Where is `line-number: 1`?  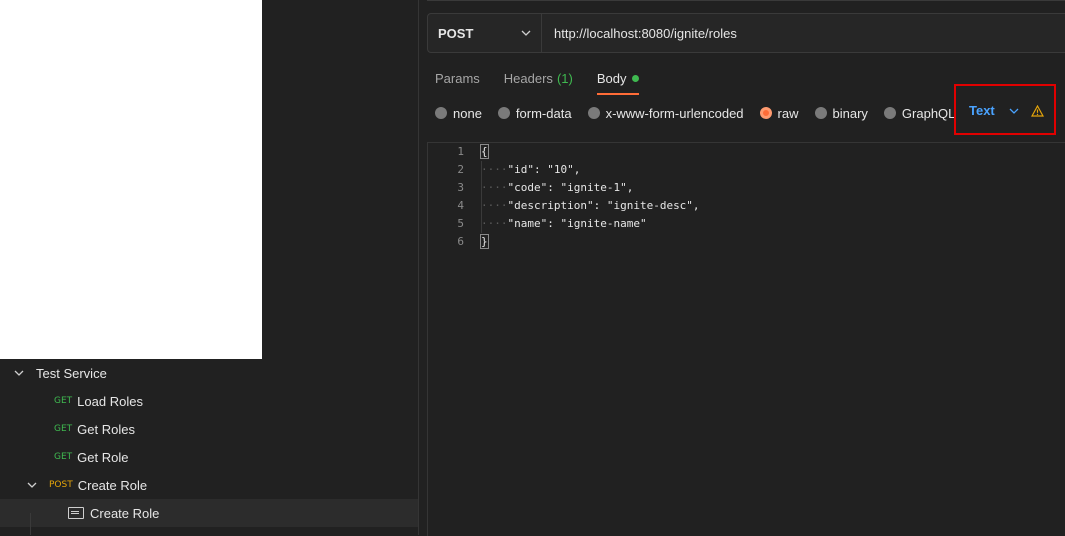
line-number: 1 is located at coordinates (460, 151).